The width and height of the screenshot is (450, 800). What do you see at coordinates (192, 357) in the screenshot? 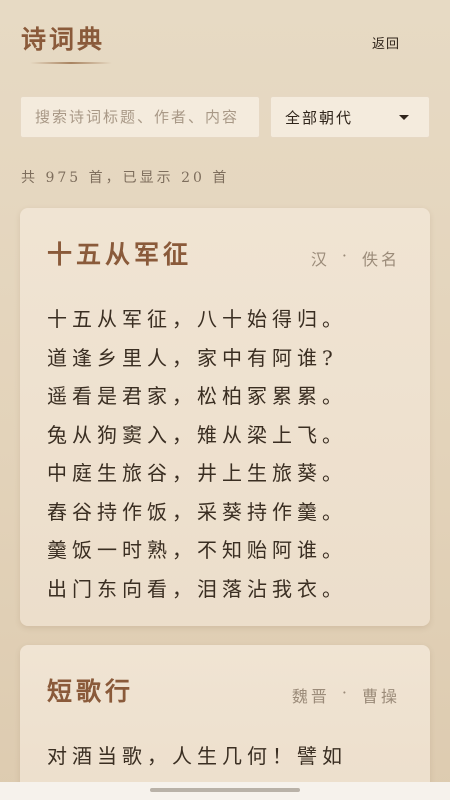
I see `poem-line: 道逢乡里人，家中有阿谁?` at bounding box center [192, 357].